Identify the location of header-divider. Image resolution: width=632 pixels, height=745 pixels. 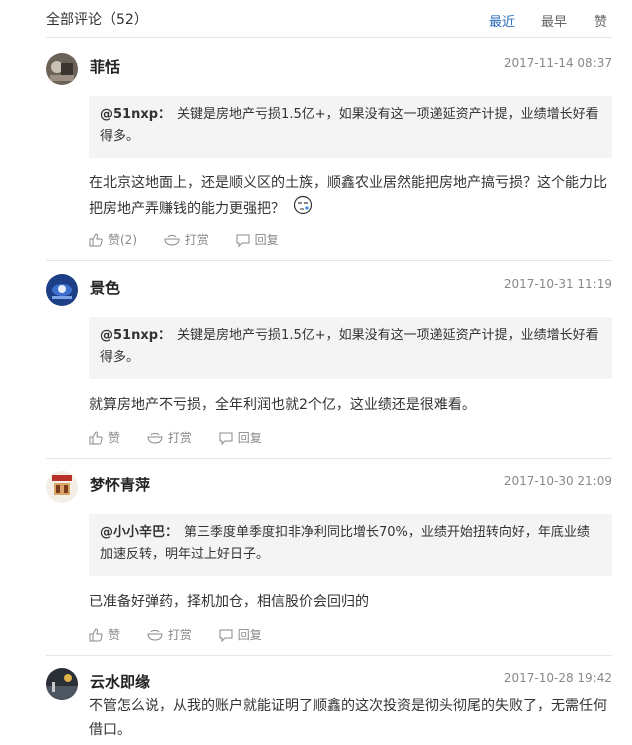
(329, 37).